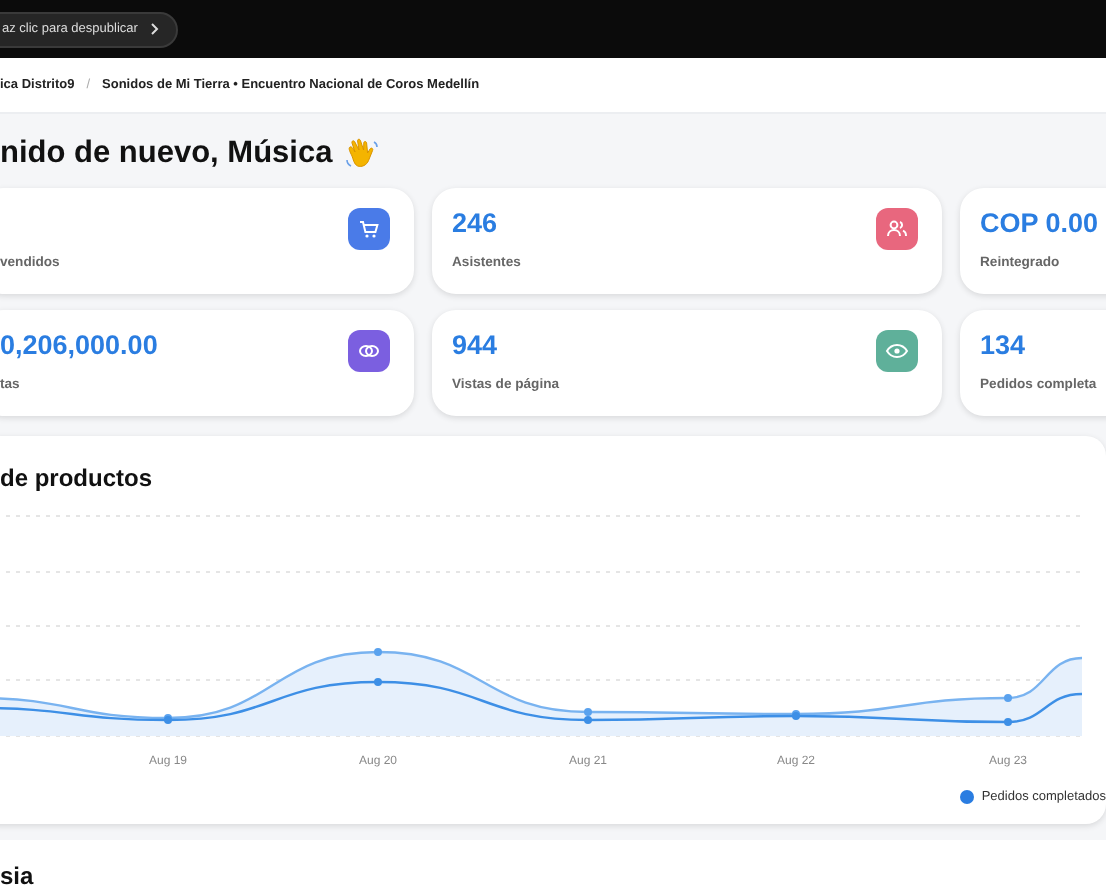 This screenshot has height=894, width=1106. Describe the element at coordinates (476, 346) in the screenshot. I see `stat-value: 944` at that location.